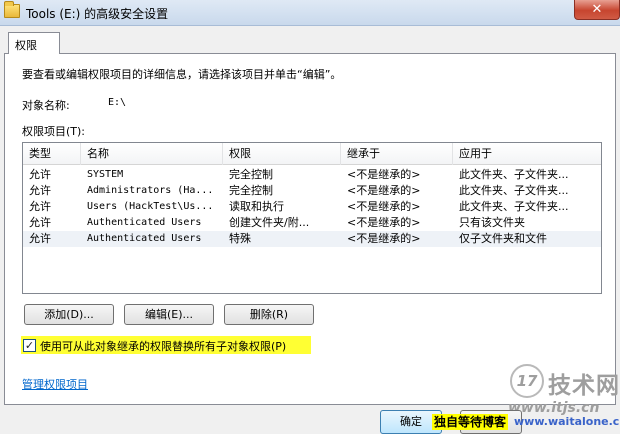  What do you see at coordinates (527, 381) in the screenshot?
I see `watermark-logo: 17` at bounding box center [527, 381].